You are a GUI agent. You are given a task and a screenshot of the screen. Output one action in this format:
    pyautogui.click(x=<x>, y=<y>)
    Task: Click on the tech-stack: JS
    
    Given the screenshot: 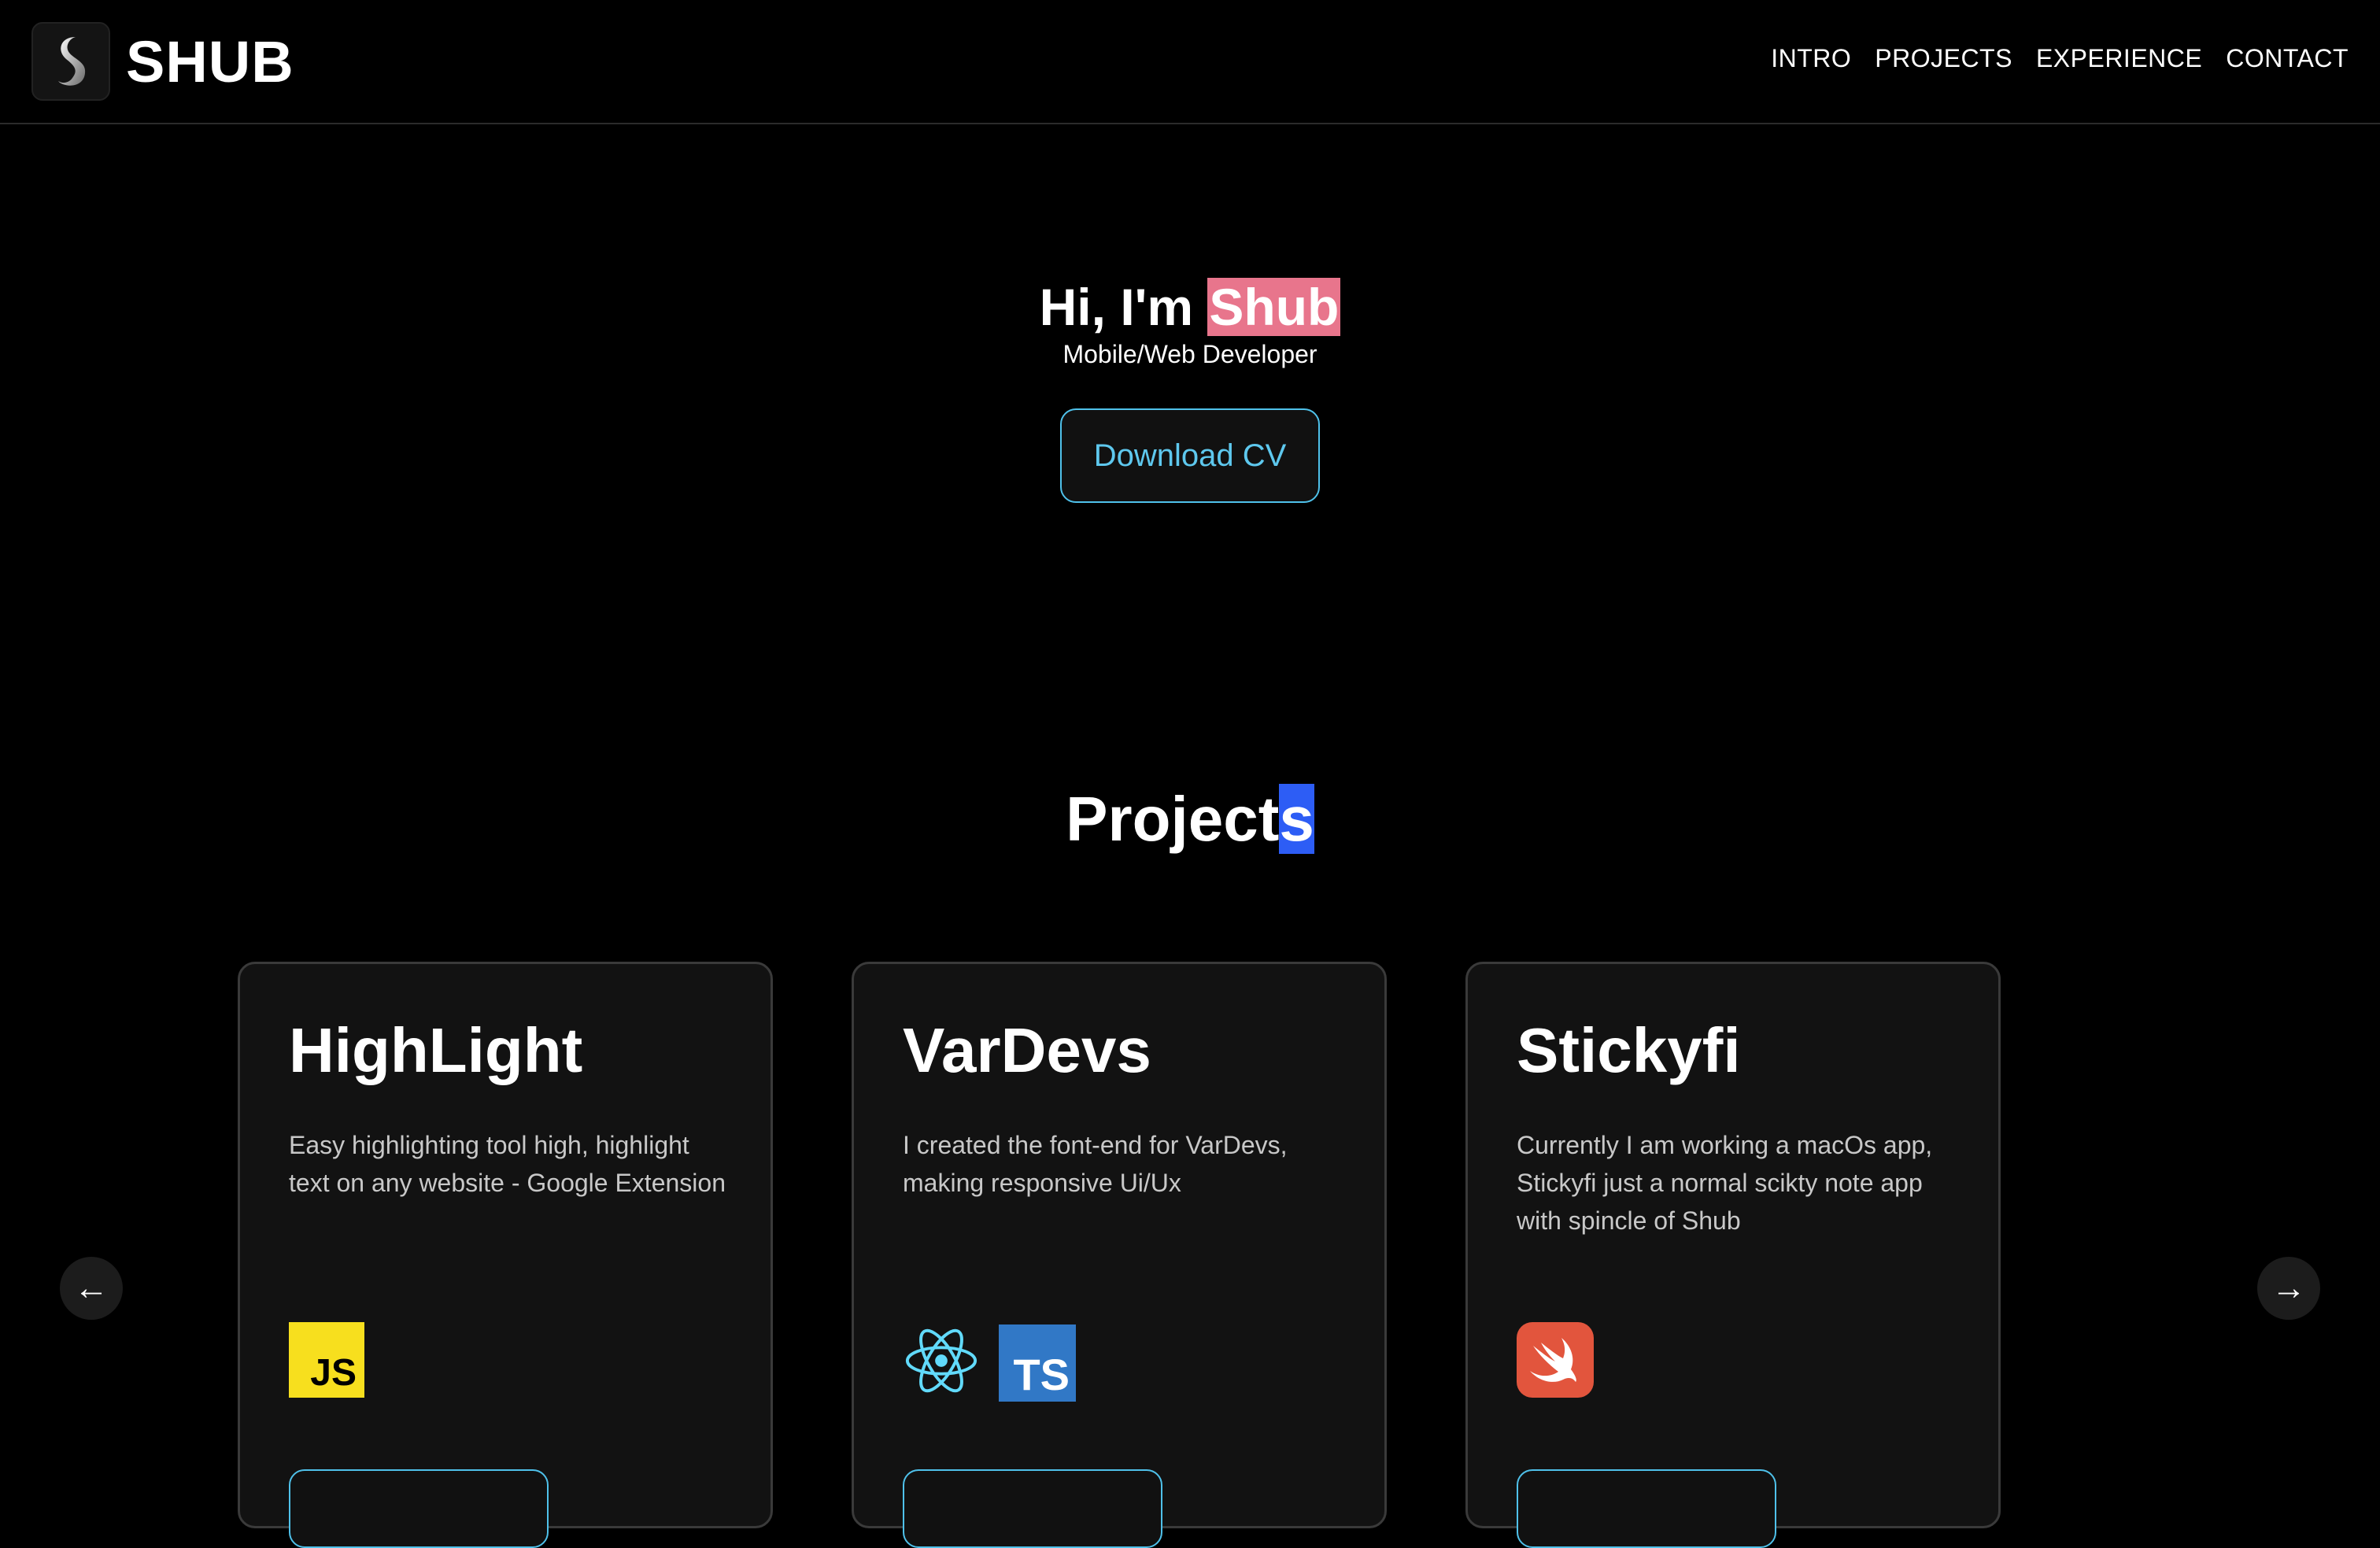 What is the action you would take?
    pyautogui.click(x=326, y=1360)
    